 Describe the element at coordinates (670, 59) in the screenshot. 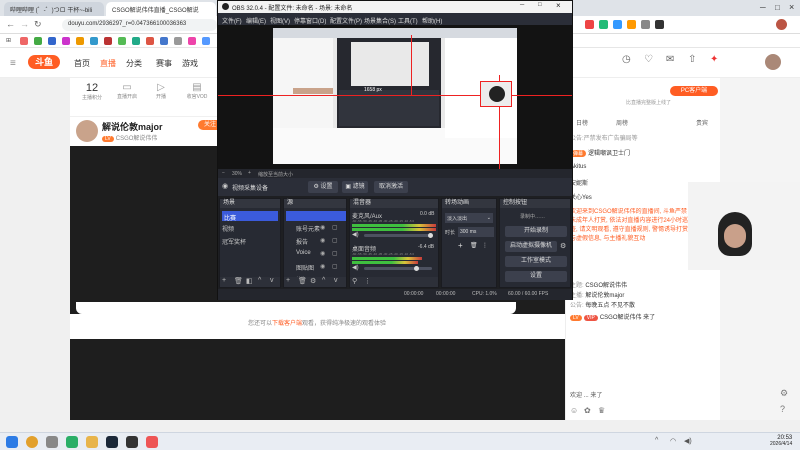

I see `message-icon: ✉` at that location.